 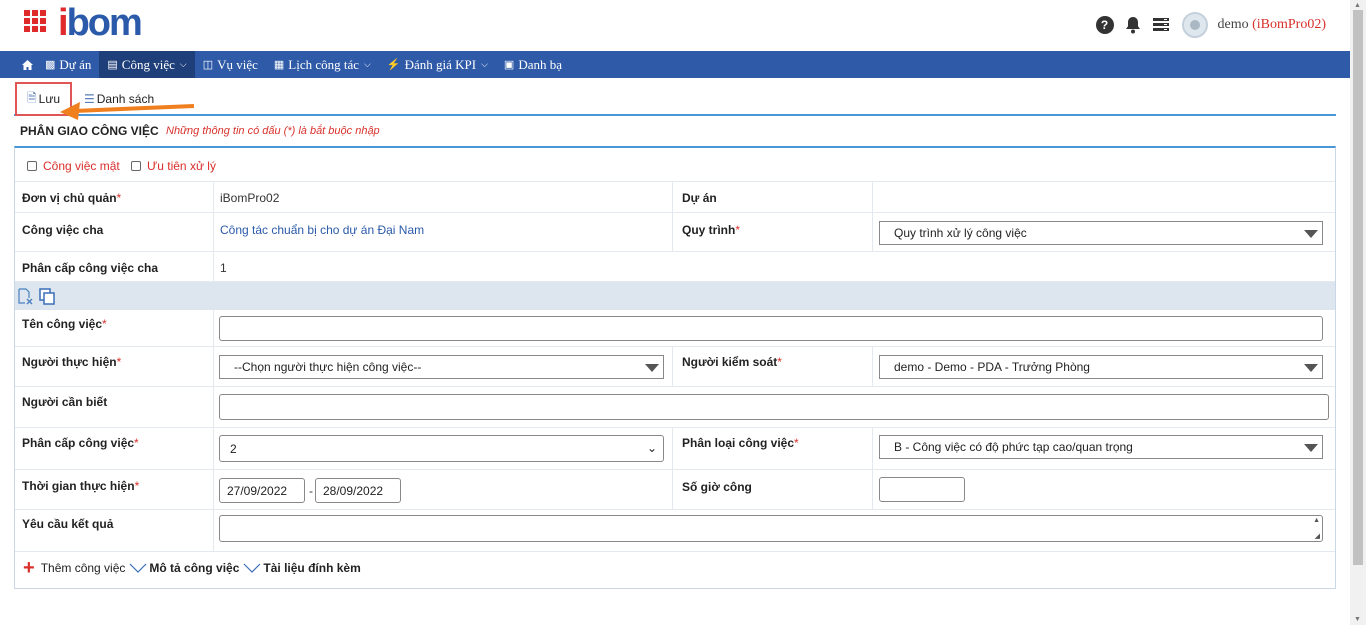 I want to click on logo: ibom, so click(x=100, y=23).